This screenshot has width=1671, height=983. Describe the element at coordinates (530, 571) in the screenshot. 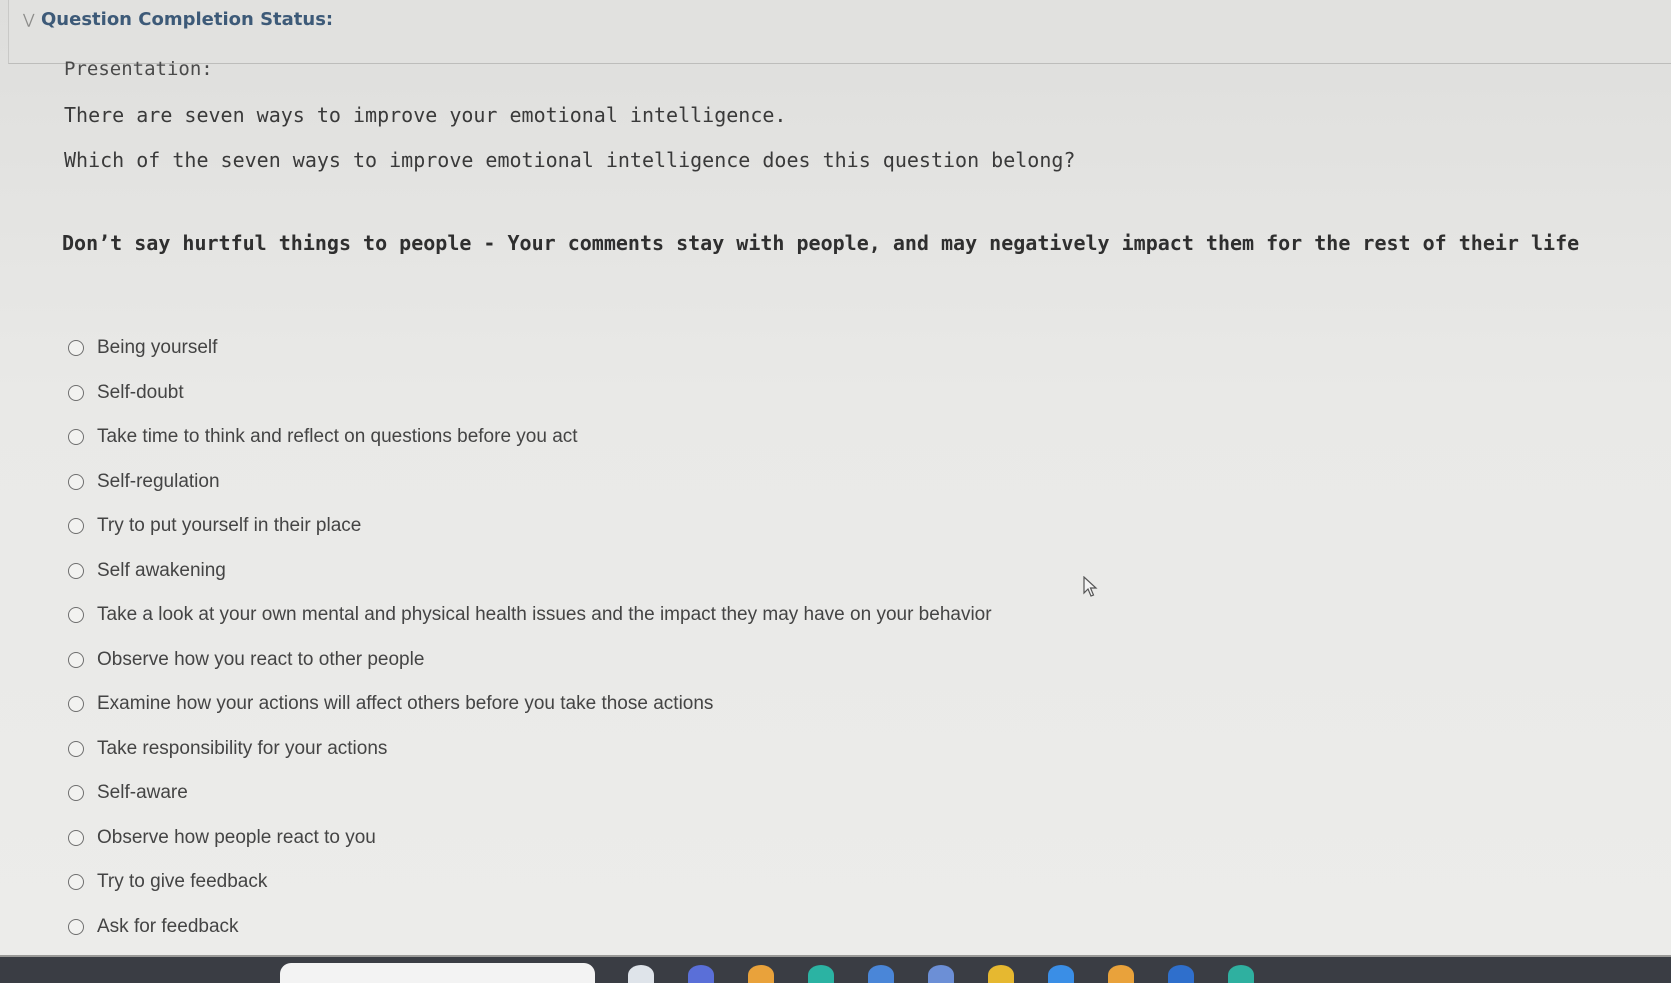

I see `answer-option: Self awakening` at that location.